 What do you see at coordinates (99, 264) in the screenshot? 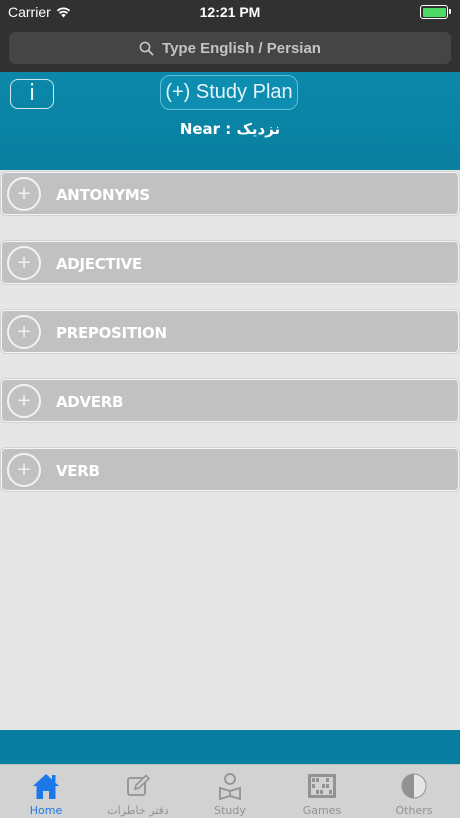
I see `section-label: ADJECTIVE` at bounding box center [99, 264].